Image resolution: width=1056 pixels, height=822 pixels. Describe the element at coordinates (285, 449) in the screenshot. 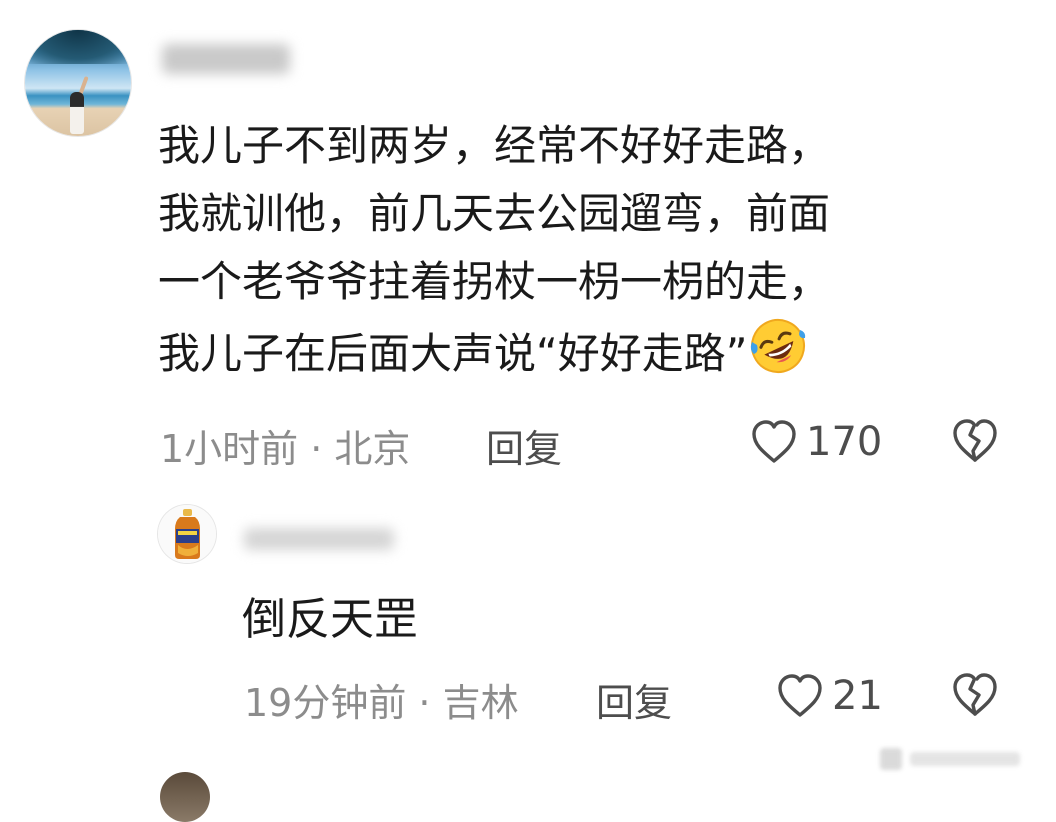

I see `comment-meta: 1小时前 · 北京` at that location.